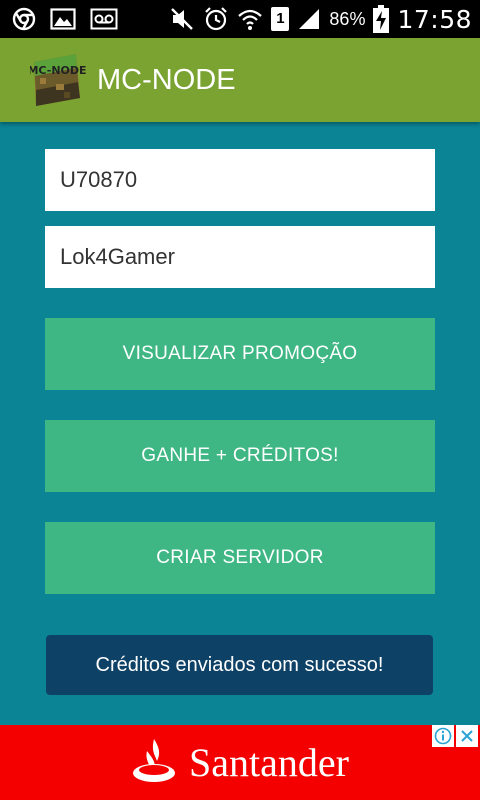 The image size is (480, 800). What do you see at coordinates (240, 80) in the screenshot?
I see `action-bar: MC-NODE MC-NODE` at bounding box center [240, 80].